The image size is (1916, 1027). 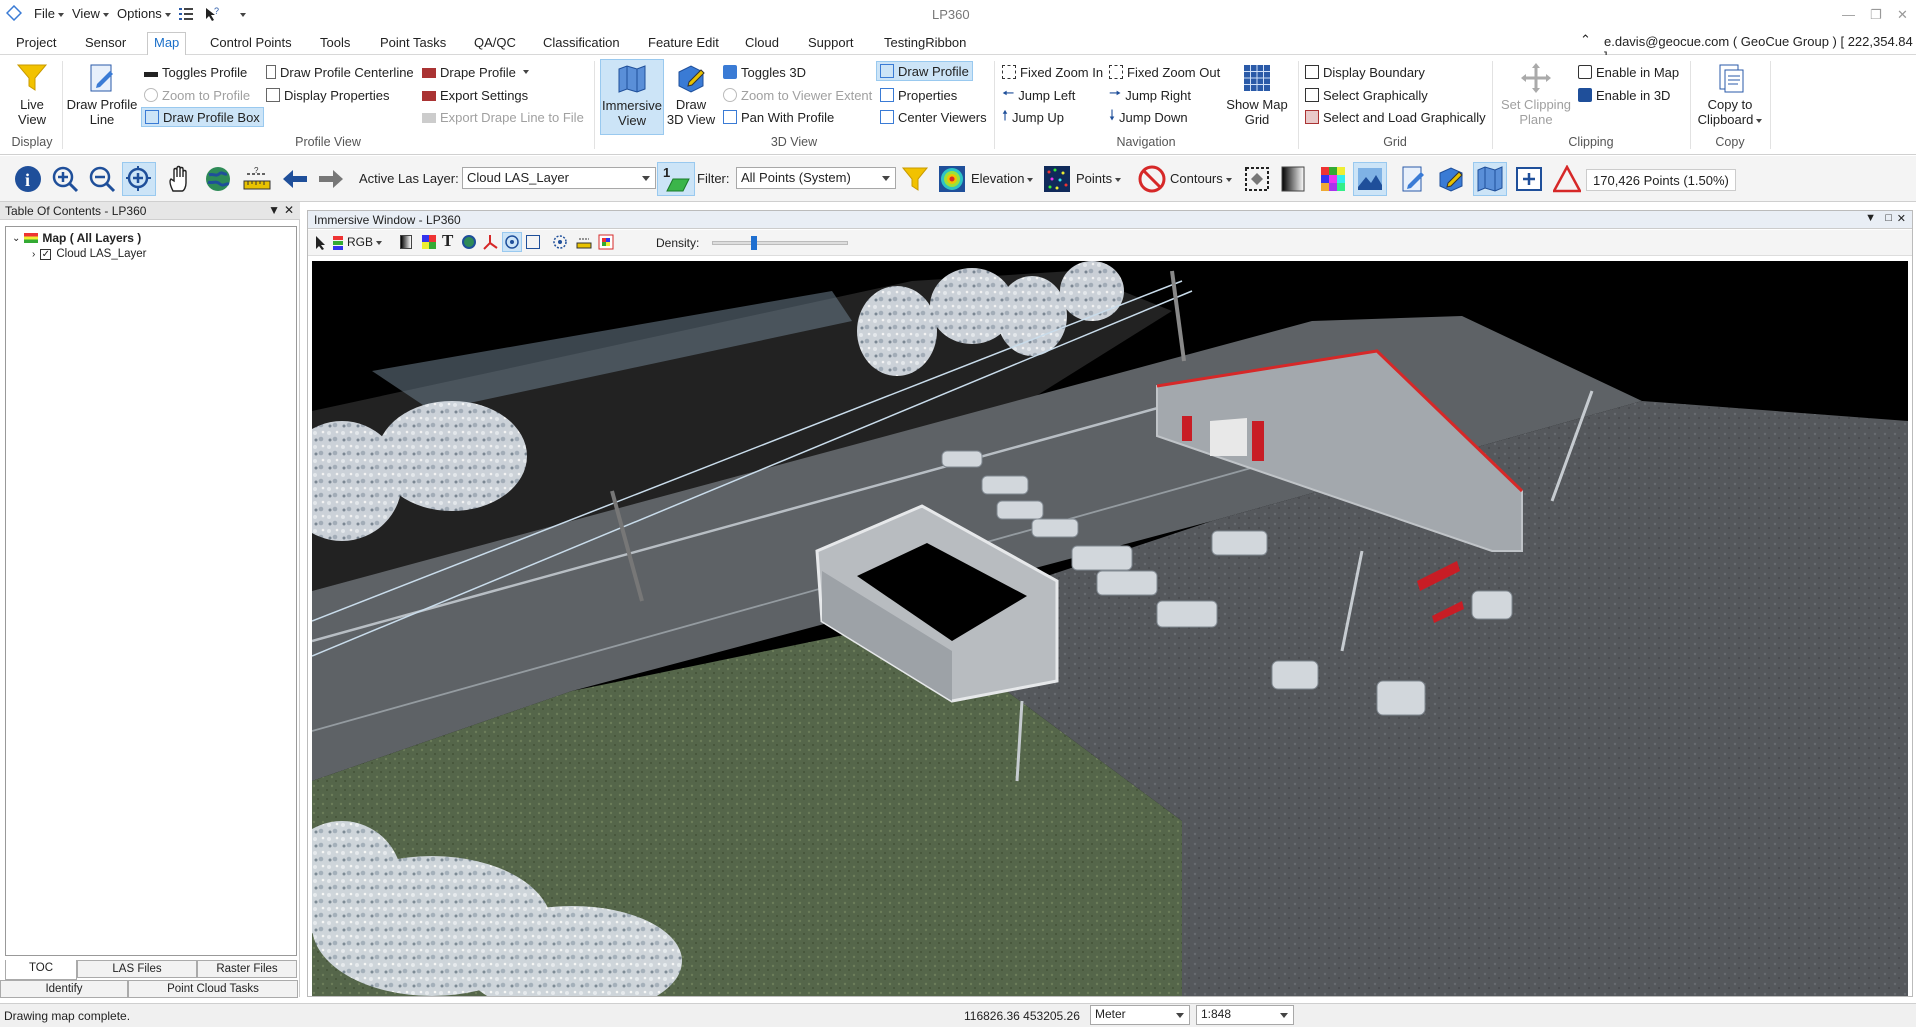 I want to click on layer-edit-icon: 1, so click(x=676, y=179).